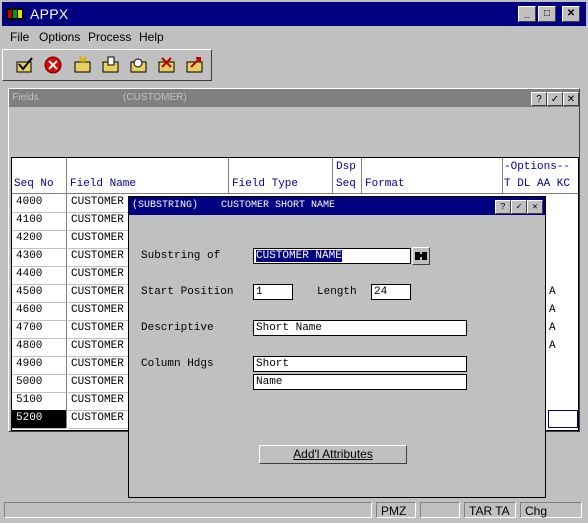  Describe the element at coordinates (551, 510) in the screenshot. I see `status-mode: Chg` at that location.